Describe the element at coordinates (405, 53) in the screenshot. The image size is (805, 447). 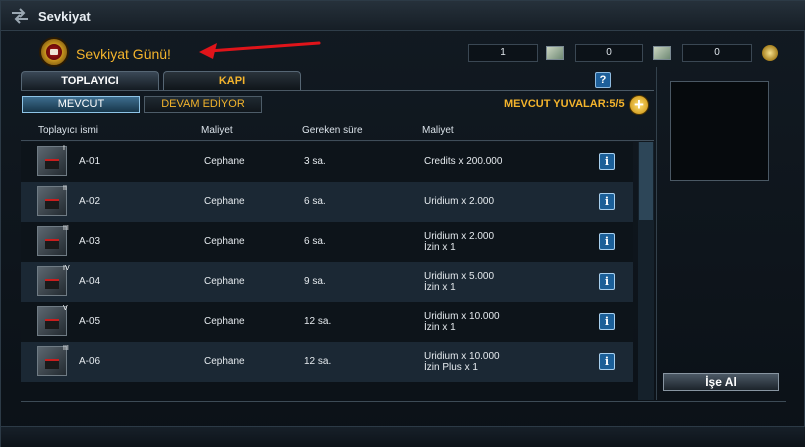
I see `event-header: Sevkiyat Günü!` at that location.